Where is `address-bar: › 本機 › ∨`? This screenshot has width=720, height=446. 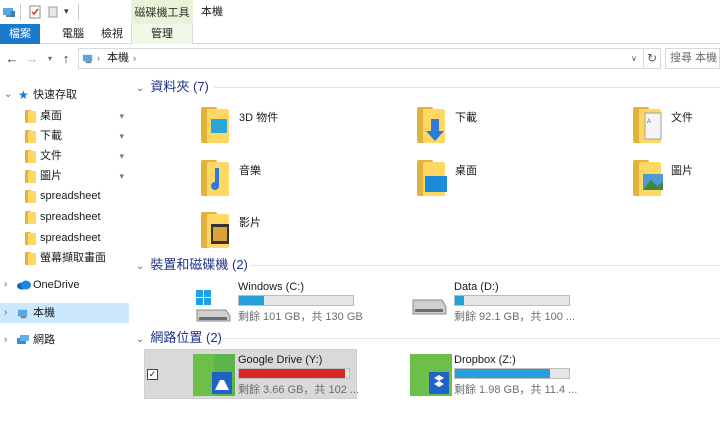 address-bar: › 本機 › ∨ is located at coordinates (361, 58).